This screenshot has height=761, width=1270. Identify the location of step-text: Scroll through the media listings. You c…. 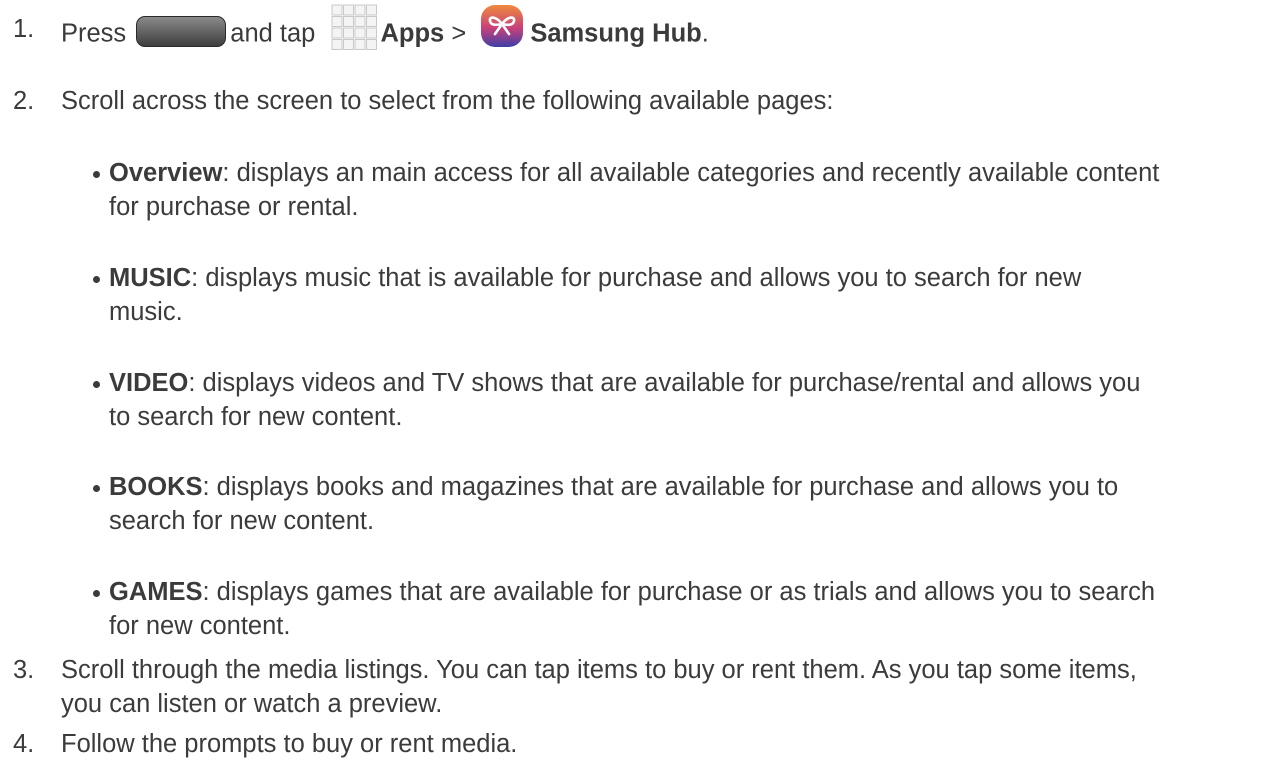
(656, 687).